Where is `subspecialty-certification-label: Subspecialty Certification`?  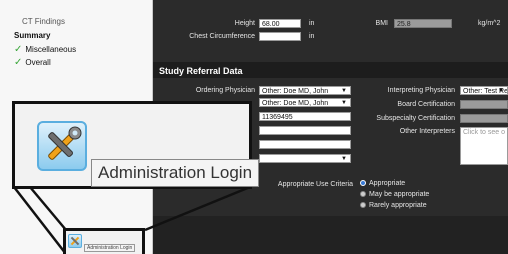
subspecialty-certification-label: Subspecialty Certification is located at coordinates (415, 118).